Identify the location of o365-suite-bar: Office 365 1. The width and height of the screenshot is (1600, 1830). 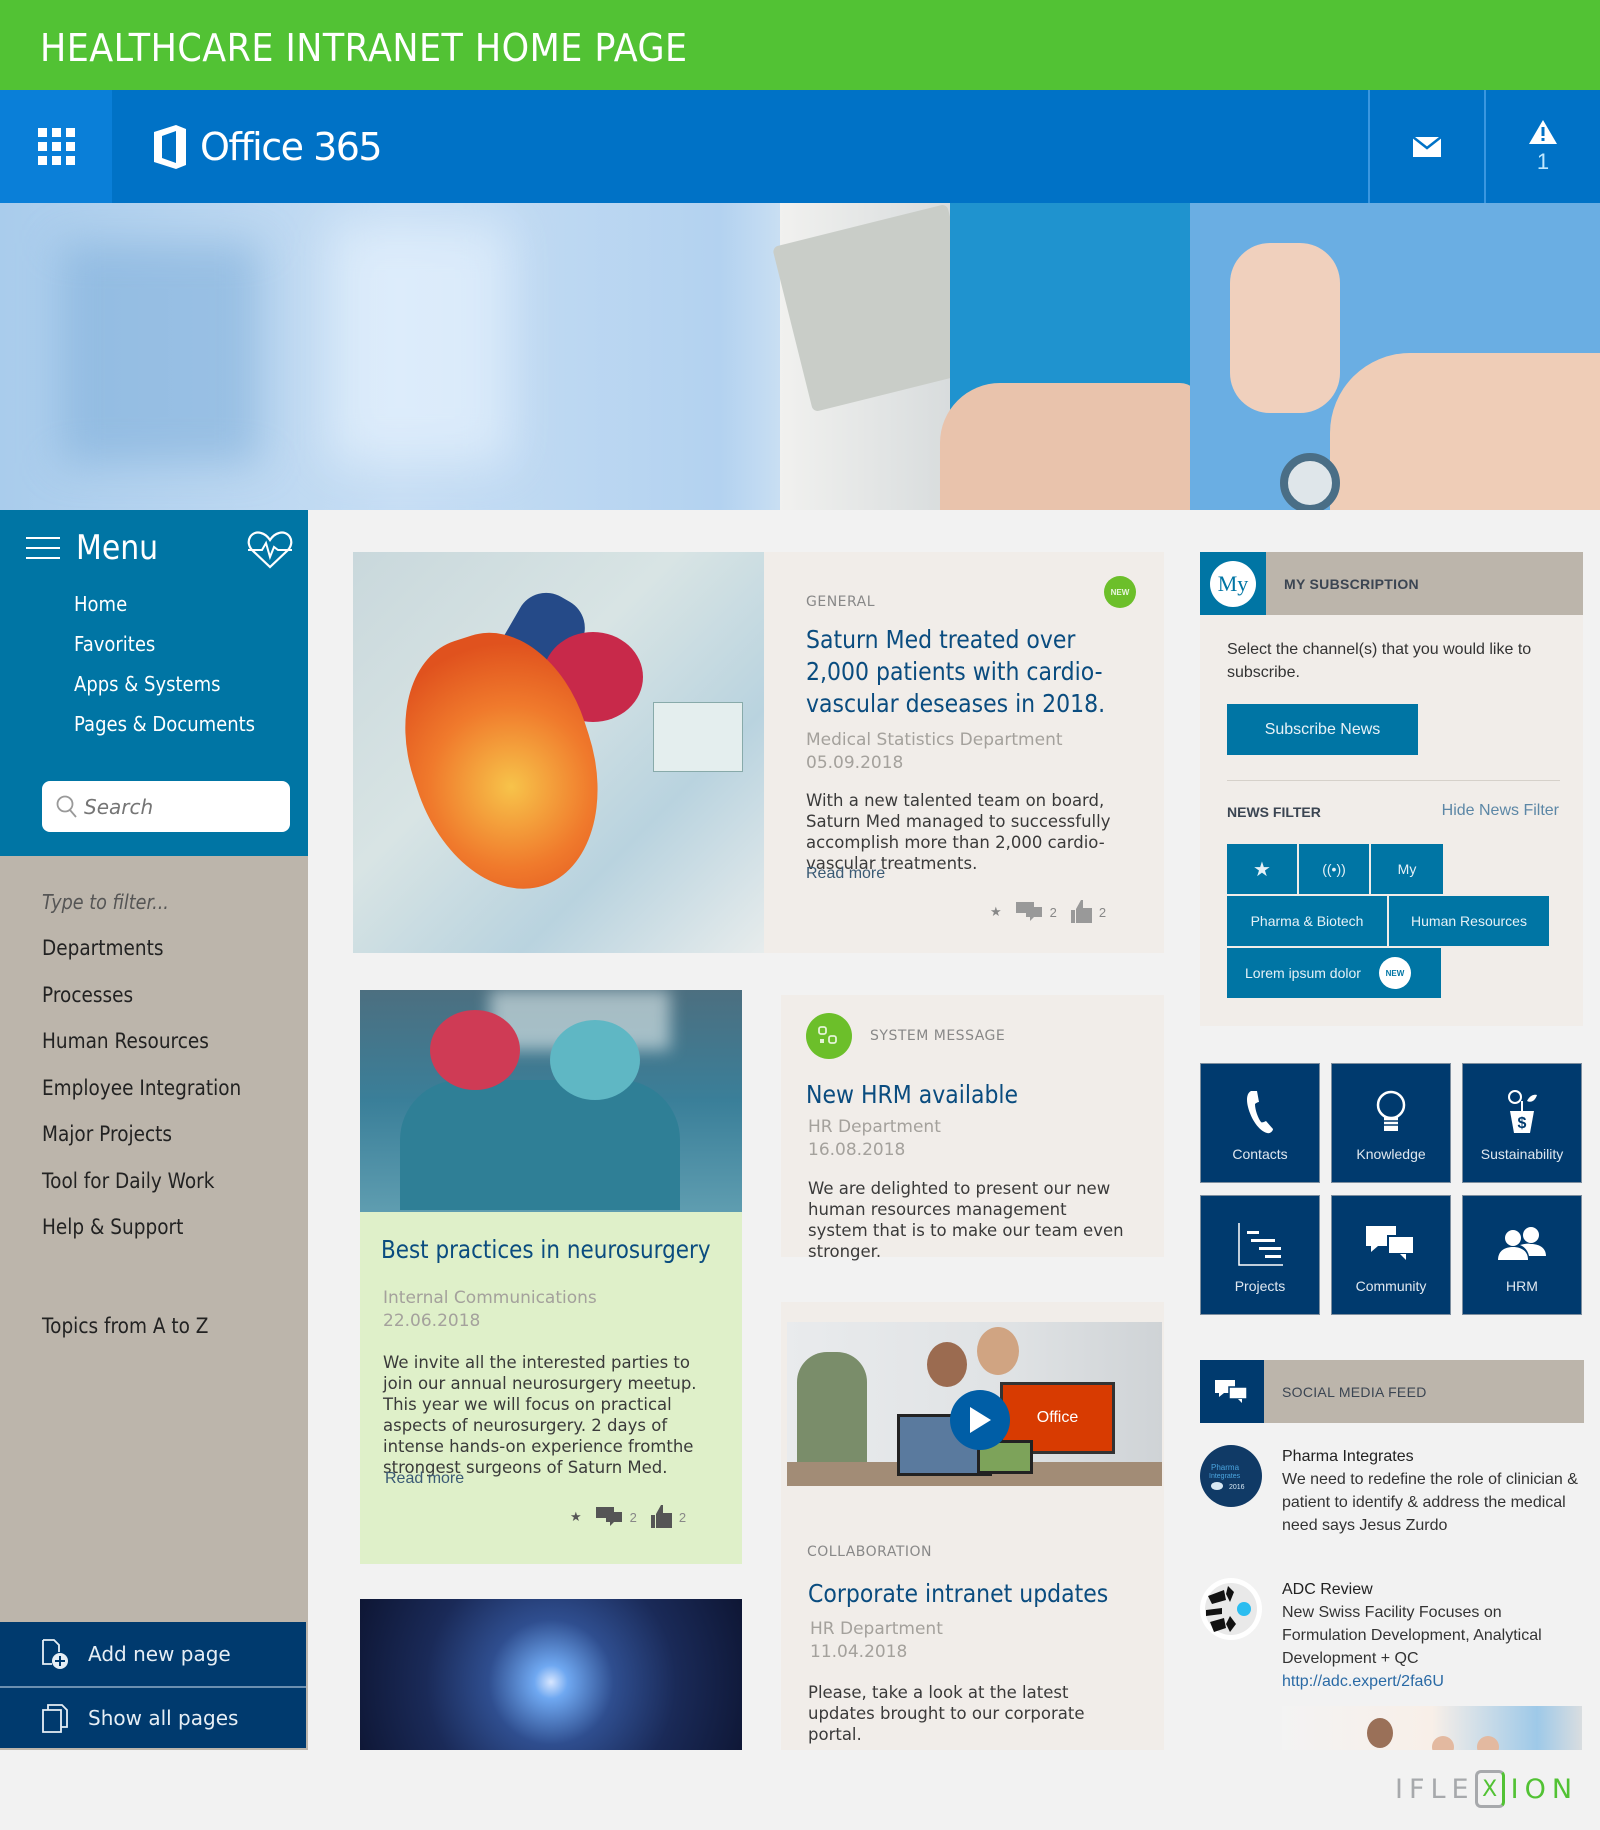
(800, 146).